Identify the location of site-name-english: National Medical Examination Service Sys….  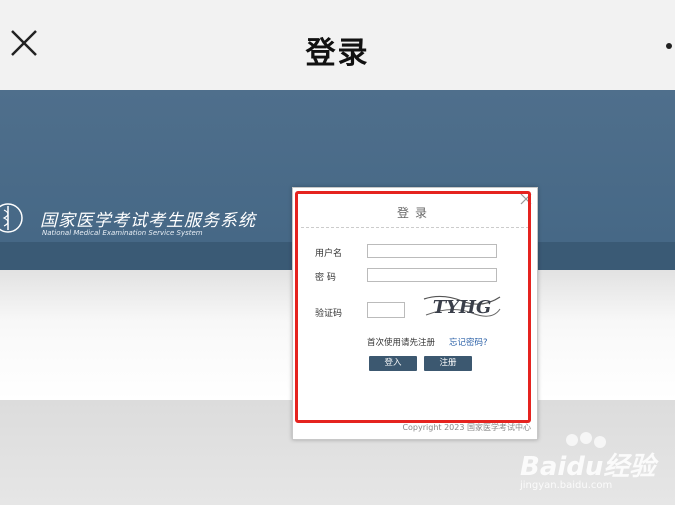
(122, 233).